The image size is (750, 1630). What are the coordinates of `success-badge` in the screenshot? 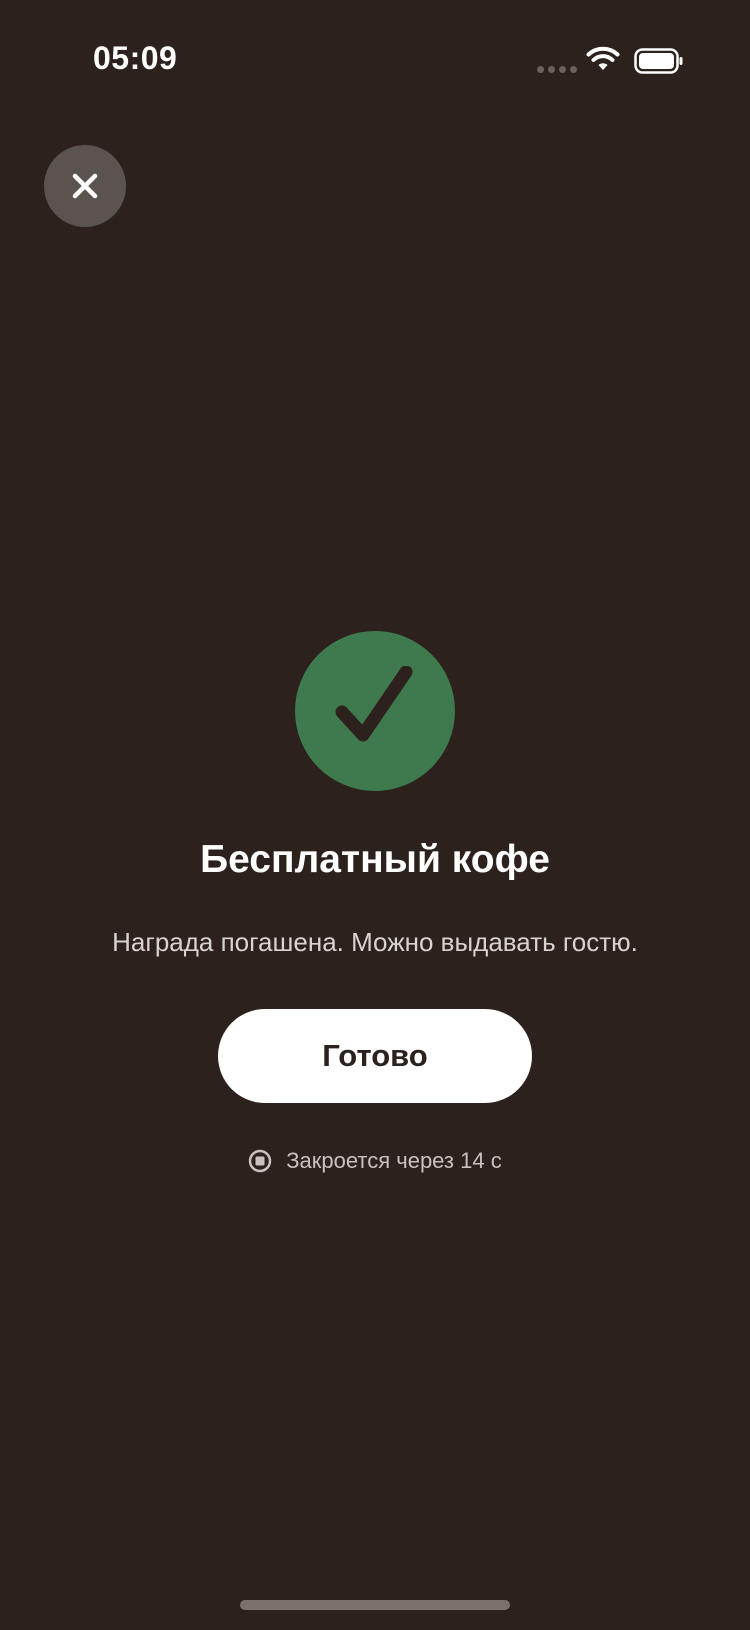 It's located at (375, 711).